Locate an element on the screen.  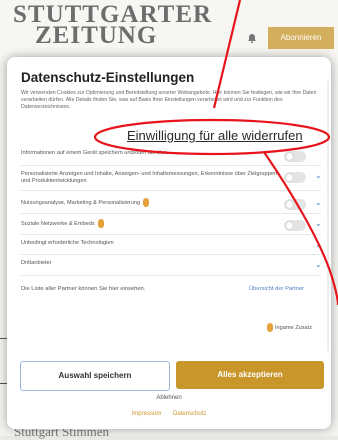
premium-legend: Ingame Zusatz is located at coordinates (289, 327).